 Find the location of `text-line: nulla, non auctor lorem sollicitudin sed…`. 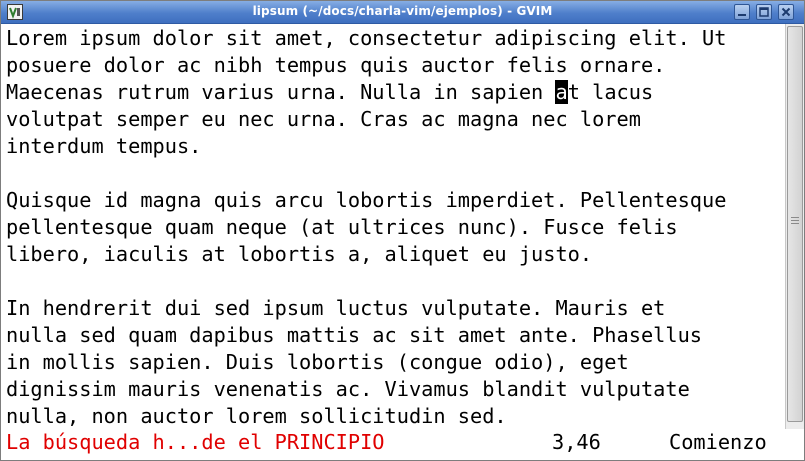

text-line: nulla, non auctor lorem sollicitudin sed… is located at coordinates (256, 416).